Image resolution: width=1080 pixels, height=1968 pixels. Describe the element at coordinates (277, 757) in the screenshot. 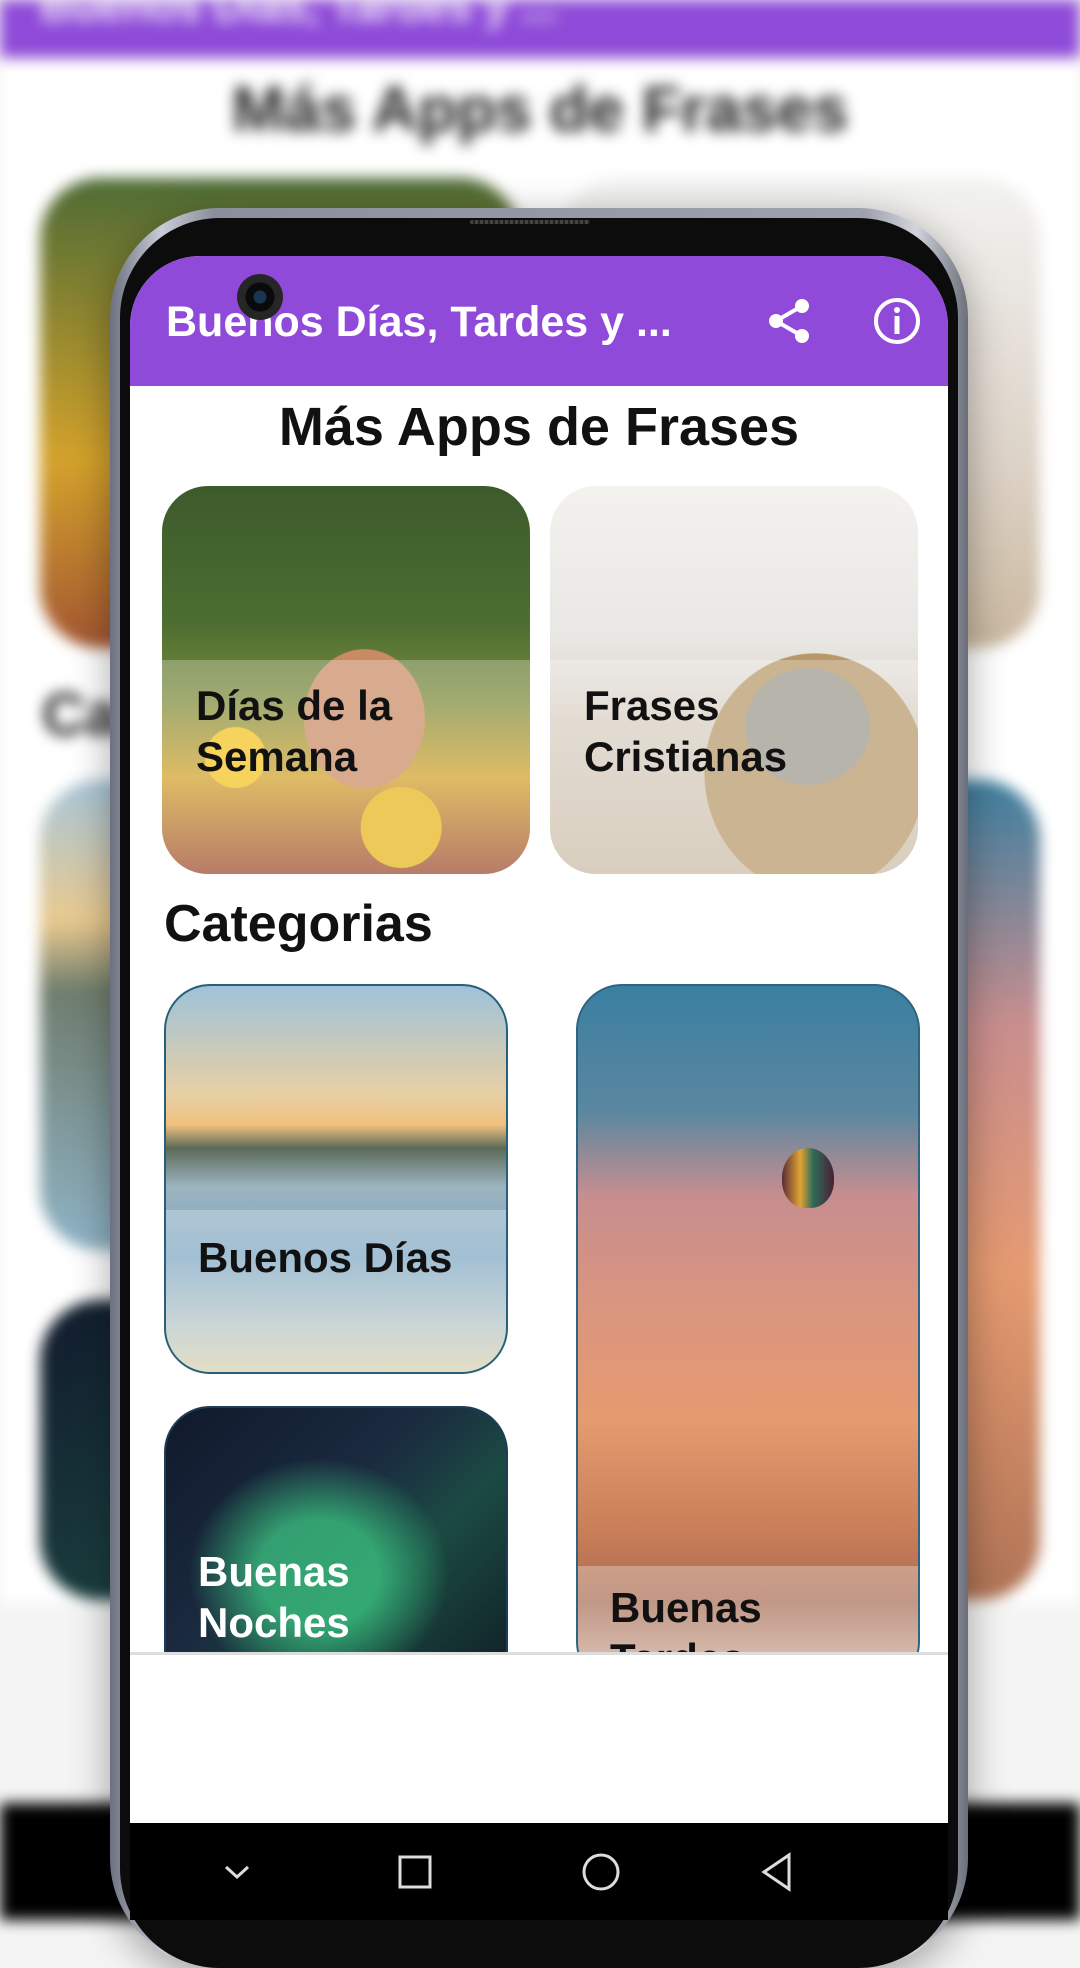

I see `card-label-line2: Semana` at that location.